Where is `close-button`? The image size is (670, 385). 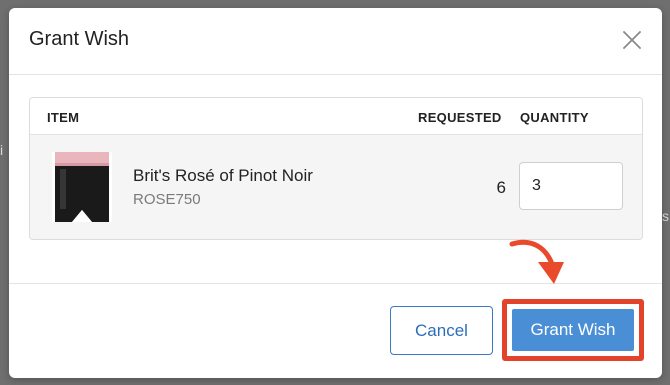 close-button is located at coordinates (632, 40).